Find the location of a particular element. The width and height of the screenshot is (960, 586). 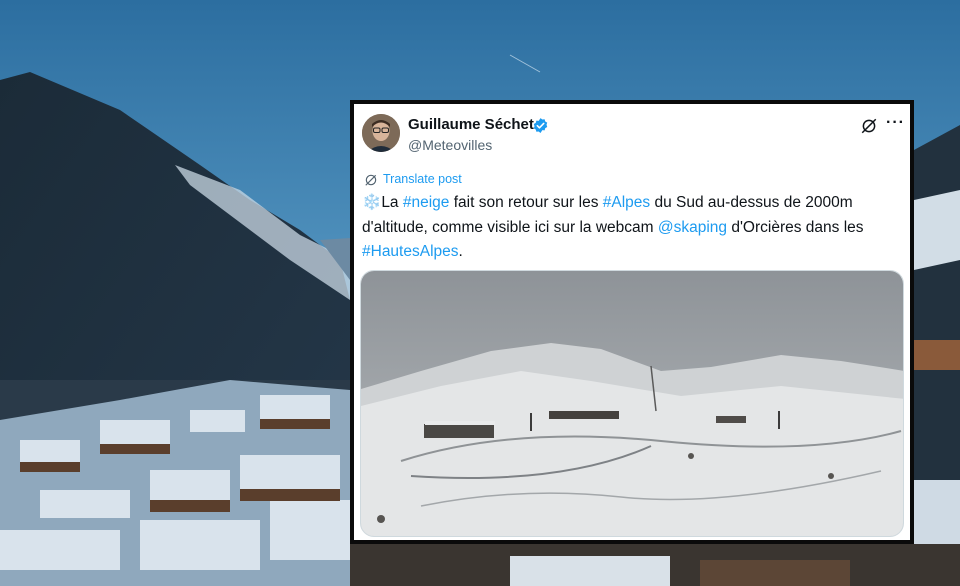

author-name: Guillaume Séchet is located at coordinates (471, 124).